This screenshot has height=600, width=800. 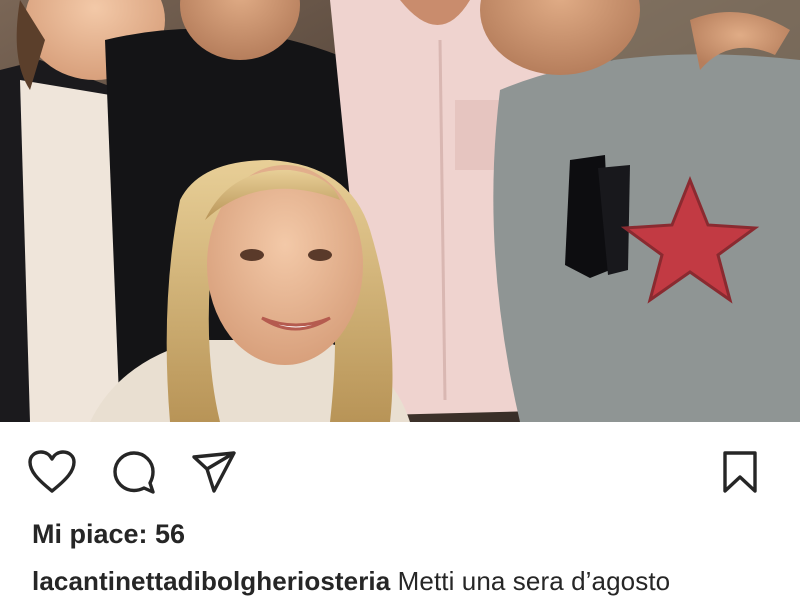 What do you see at coordinates (108, 534) in the screenshot?
I see `likes-count: Mi piace: 56` at bounding box center [108, 534].